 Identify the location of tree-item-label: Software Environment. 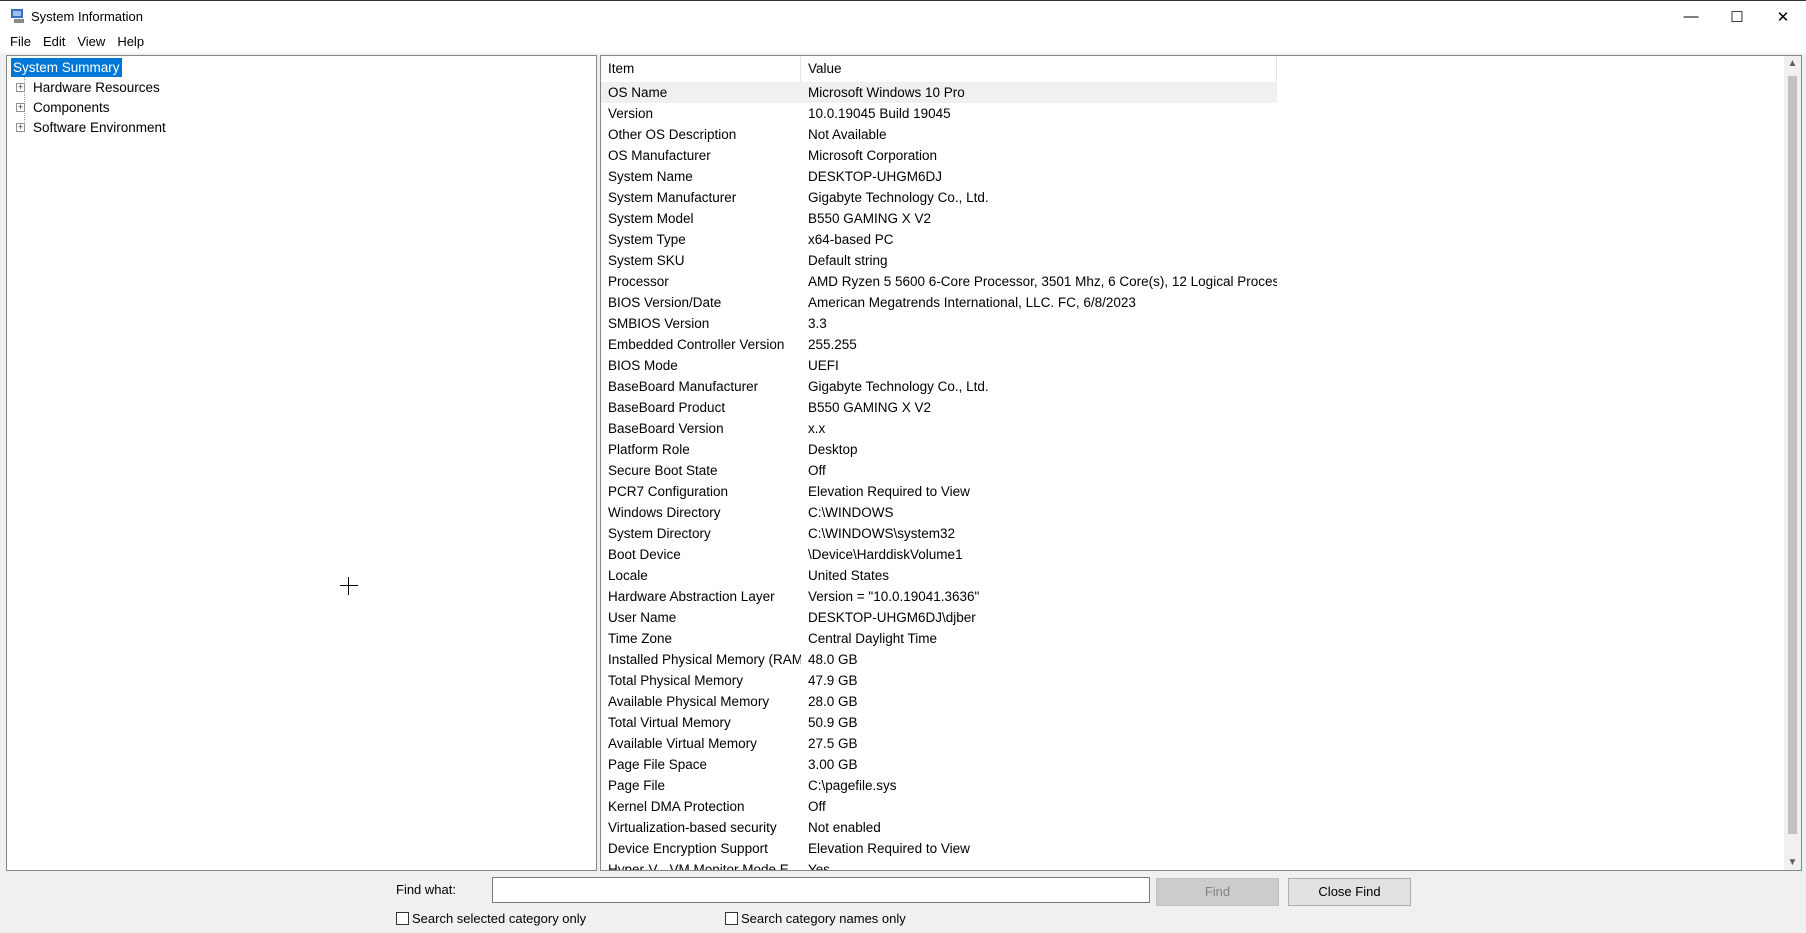
(99, 127).